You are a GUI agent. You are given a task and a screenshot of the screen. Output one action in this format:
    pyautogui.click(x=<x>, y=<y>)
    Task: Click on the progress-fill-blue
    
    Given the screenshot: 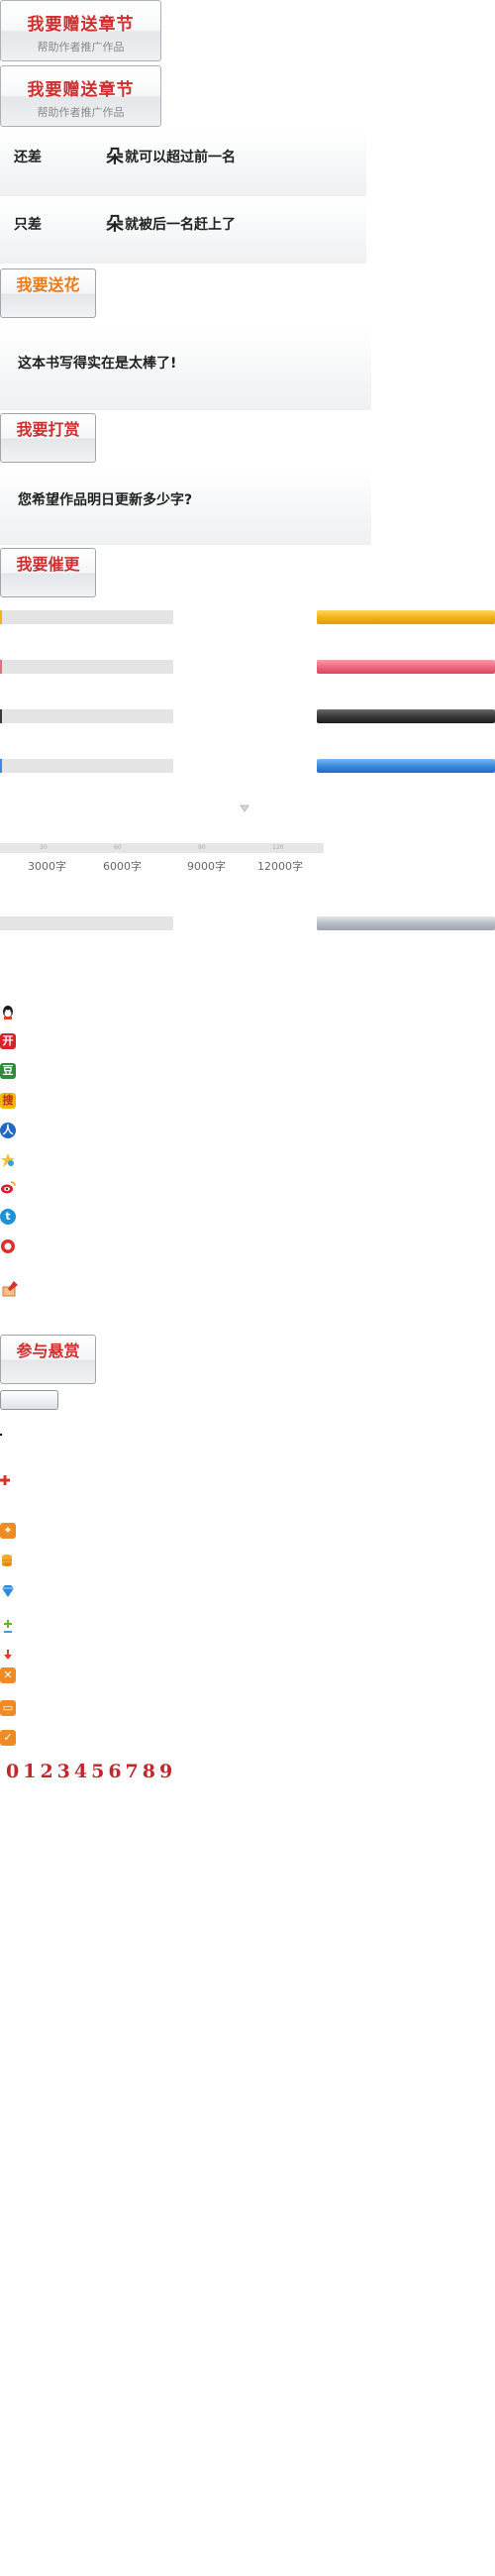 What is the action you would take?
    pyautogui.click(x=1, y=766)
    